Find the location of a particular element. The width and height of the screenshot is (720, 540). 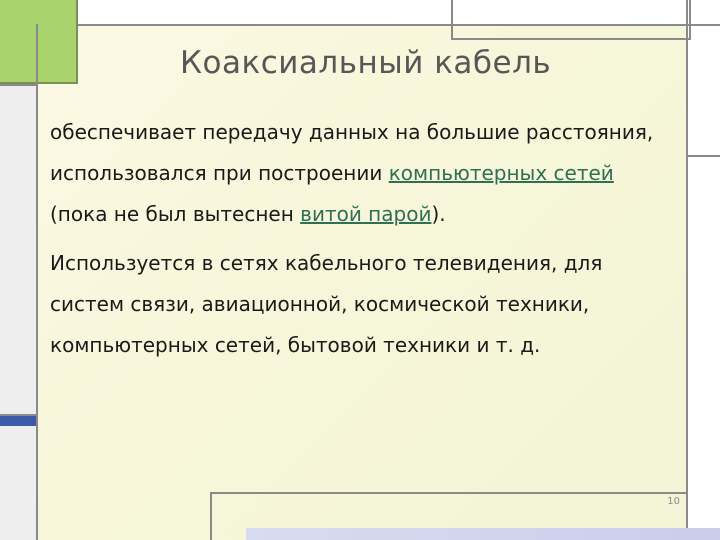

link-computer-networks: компьютерных сетей is located at coordinates (501, 173).